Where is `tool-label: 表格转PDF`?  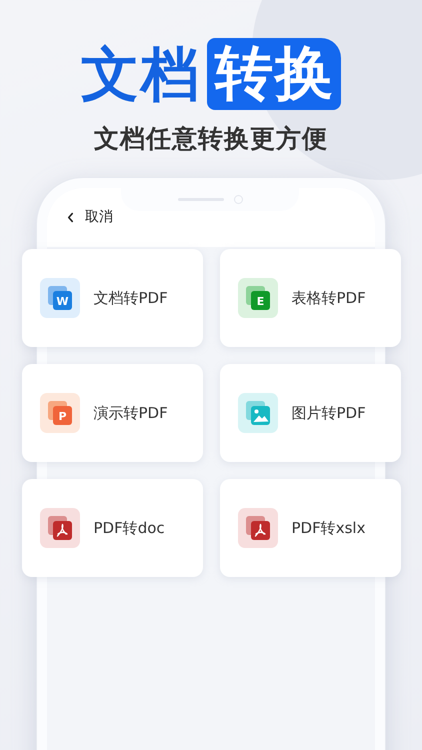 tool-label: 表格转PDF is located at coordinates (329, 298).